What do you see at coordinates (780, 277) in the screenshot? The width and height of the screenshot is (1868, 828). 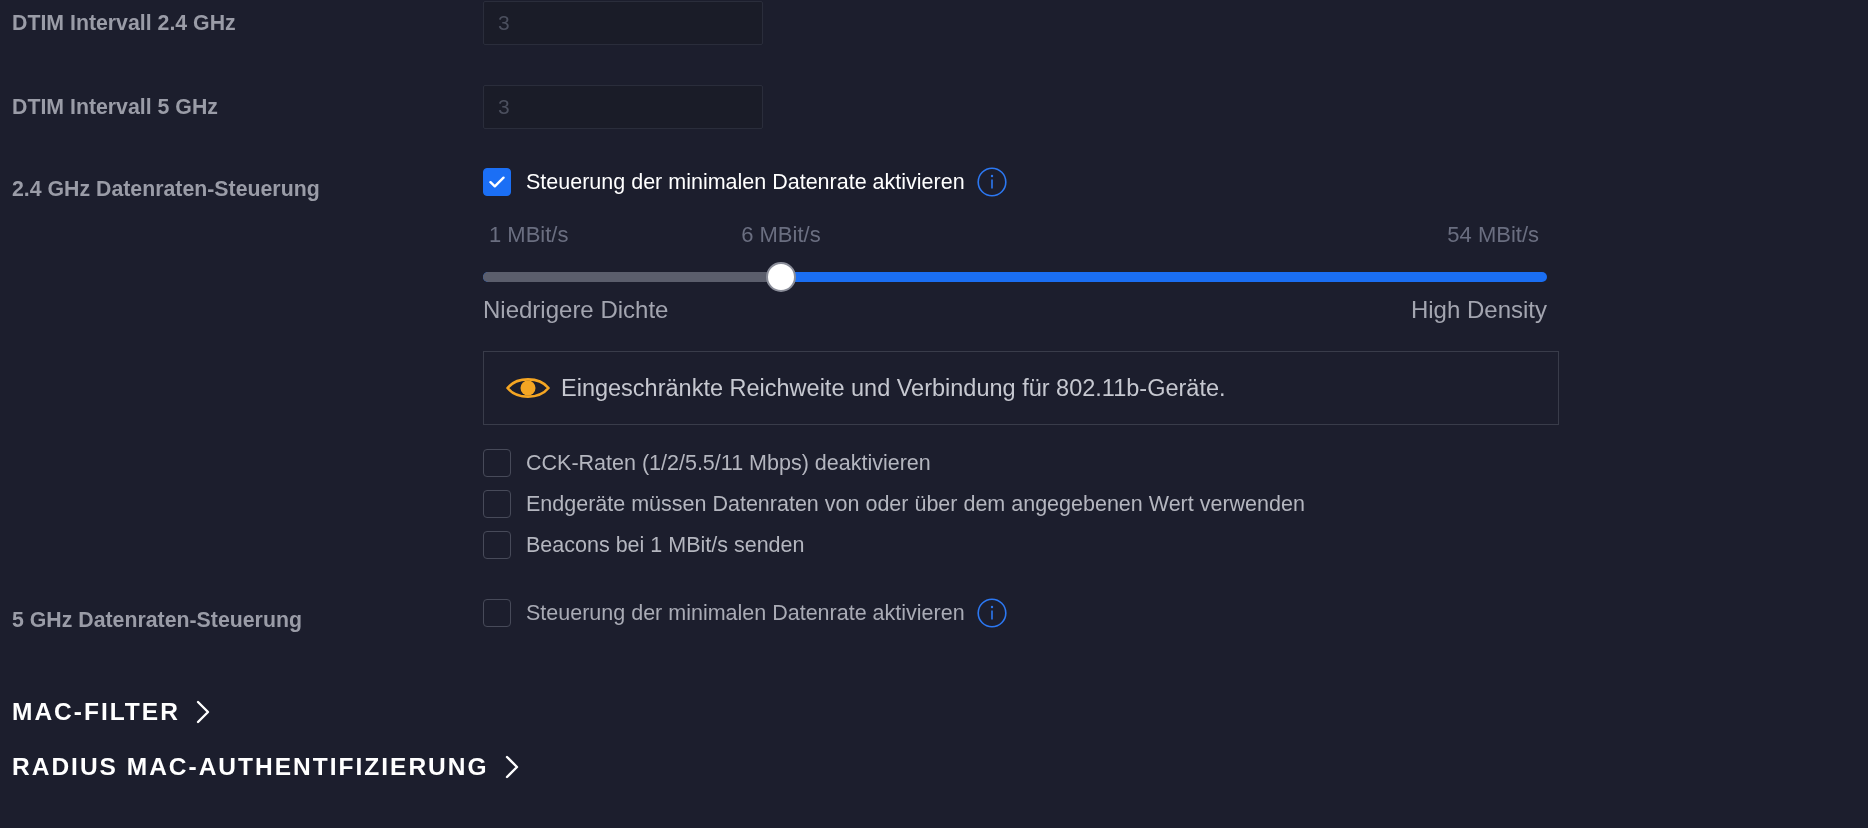 I see `slider-thumb` at bounding box center [780, 277].